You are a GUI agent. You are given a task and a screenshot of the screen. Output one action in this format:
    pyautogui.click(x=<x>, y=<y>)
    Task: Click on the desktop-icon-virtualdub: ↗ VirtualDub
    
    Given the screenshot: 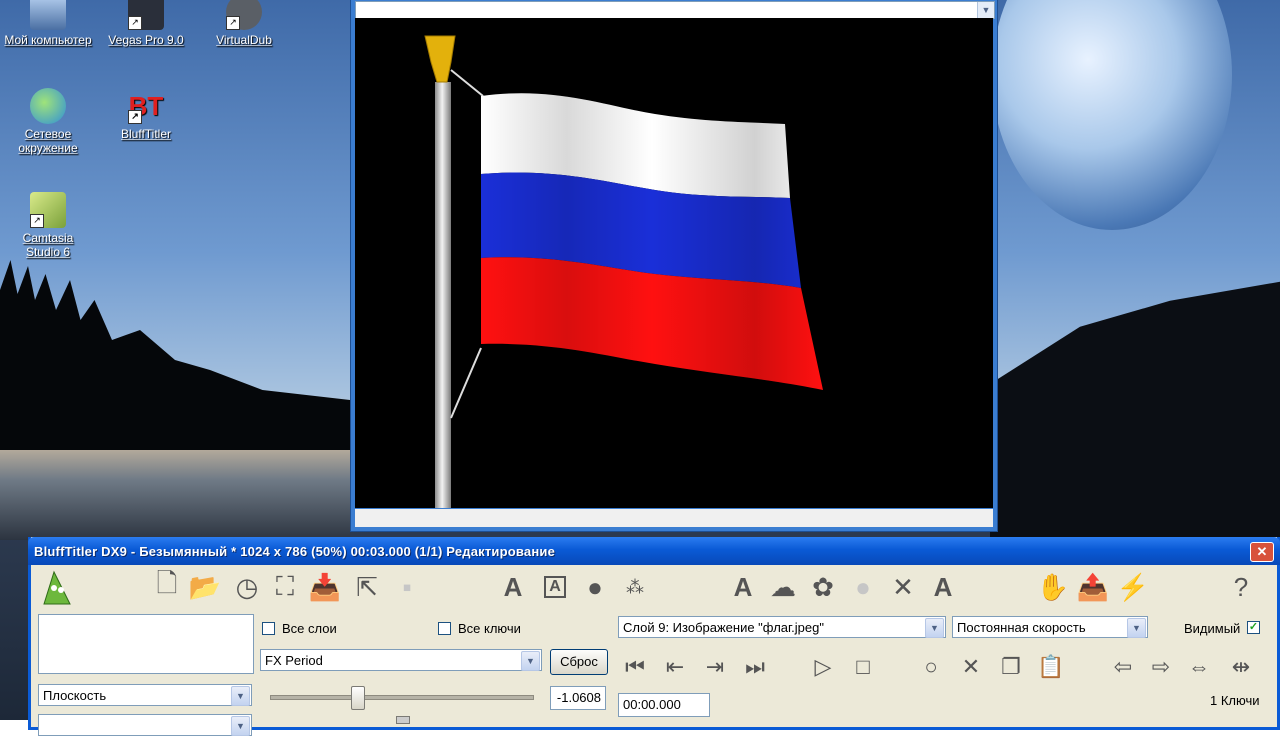 What is the action you would take?
    pyautogui.click(x=244, y=23)
    